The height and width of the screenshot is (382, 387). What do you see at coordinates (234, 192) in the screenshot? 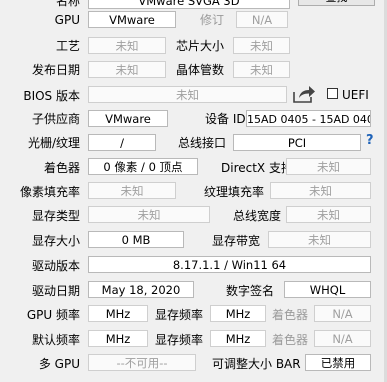
I see `texture-fillrate-label: 纹理填充率` at bounding box center [234, 192].